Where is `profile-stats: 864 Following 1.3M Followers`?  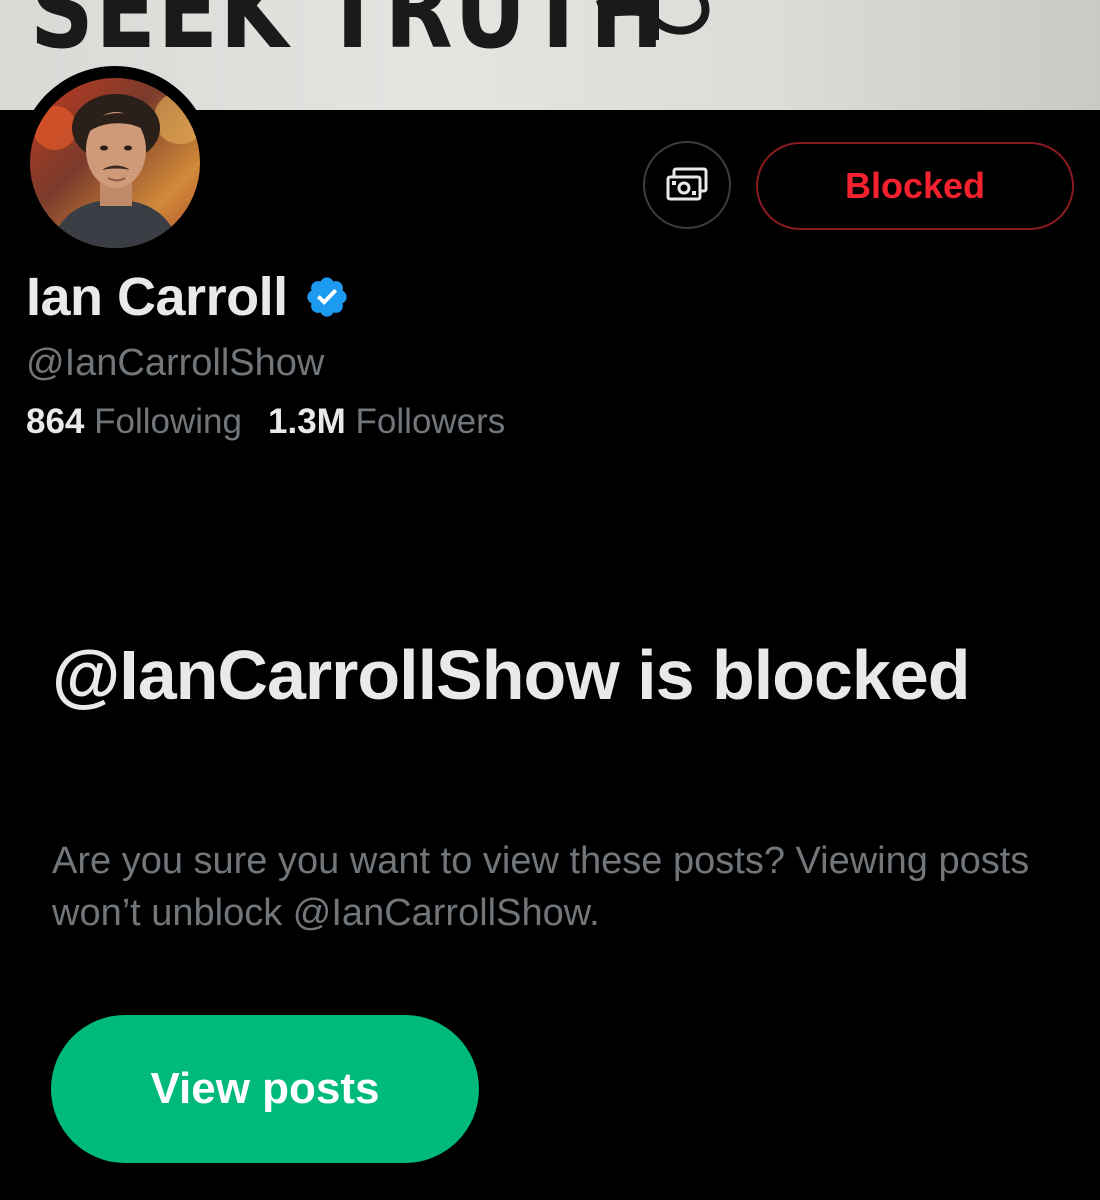
profile-stats: 864 Following 1.3M Followers is located at coordinates (265, 422).